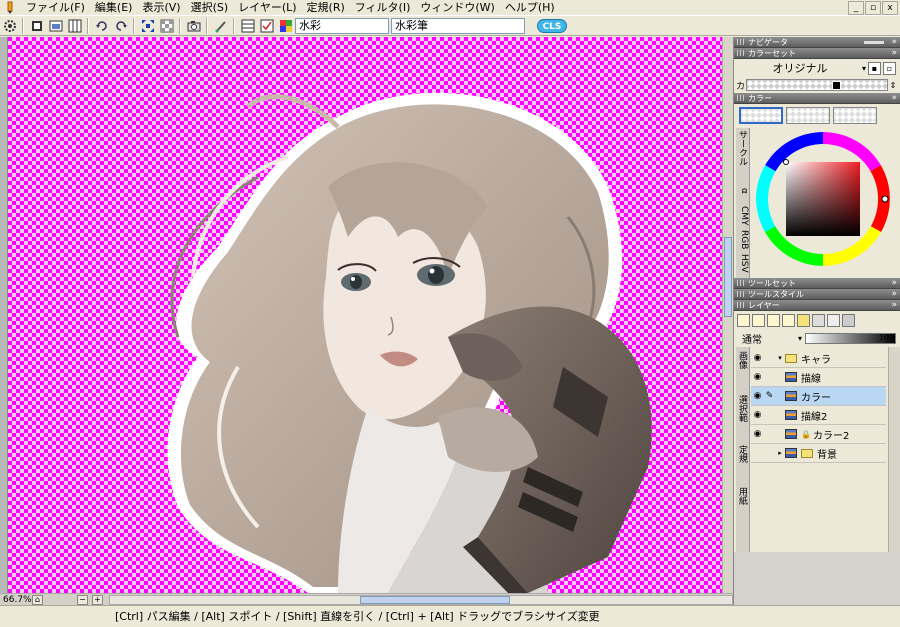 The height and width of the screenshot is (627, 900). I want to click on fit-window-icon, so click(55, 25).